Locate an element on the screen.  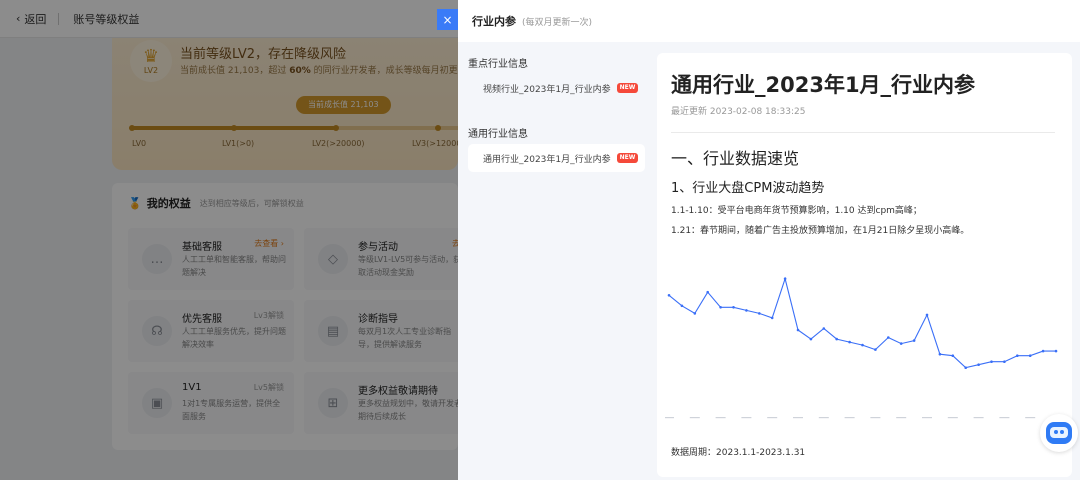
drawer-header: 行业内参 (每双月更新一次) is located at coordinates (769, 21).